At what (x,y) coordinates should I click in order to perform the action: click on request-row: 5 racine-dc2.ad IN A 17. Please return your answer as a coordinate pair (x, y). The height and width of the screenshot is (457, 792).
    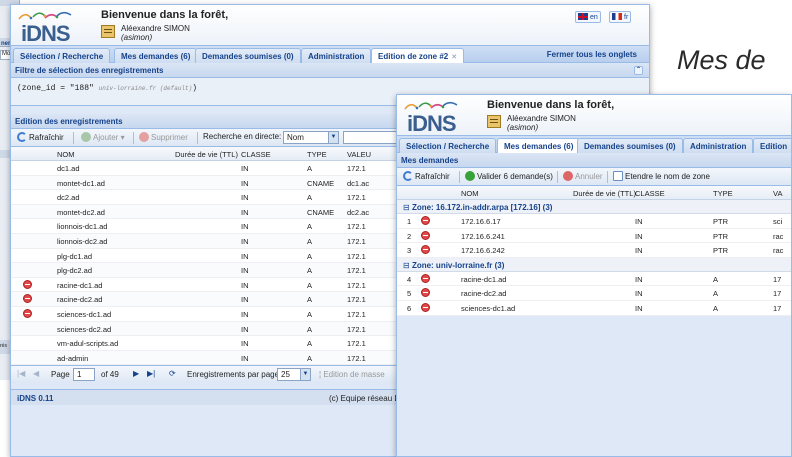
    Looking at the image, I should click on (594, 293).